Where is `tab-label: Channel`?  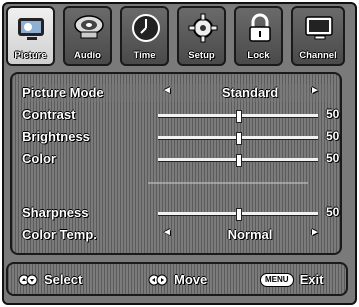
tab-label: Channel is located at coordinates (318, 55).